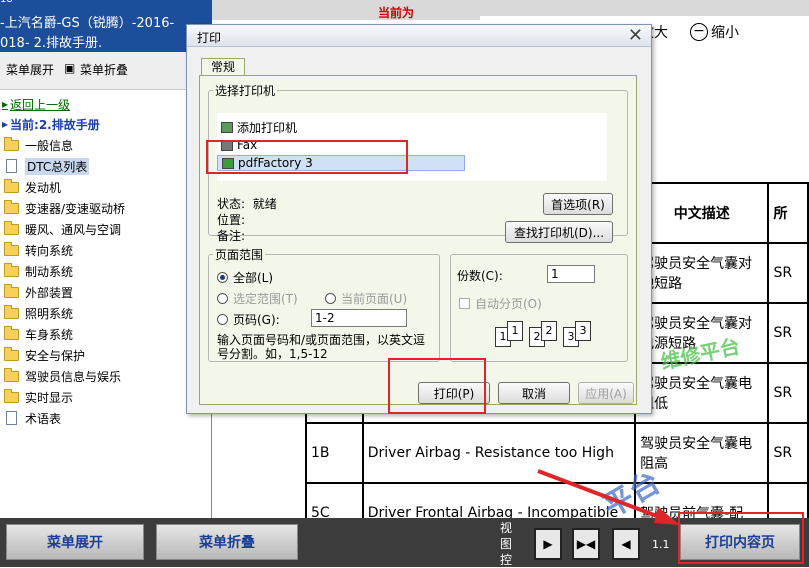 The image size is (809, 568). What do you see at coordinates (725, 33) in the screenshot?
I see `zoom-out-label: 缩小` at bounding box center [725, 33].